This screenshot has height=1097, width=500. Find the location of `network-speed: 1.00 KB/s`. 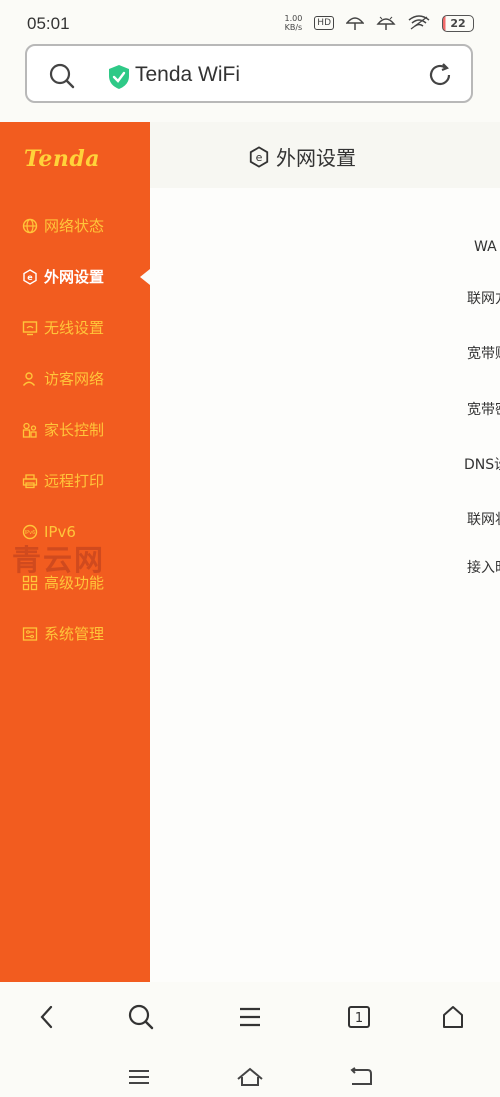

network-speed: 1.00 KB/s is located at coordinates (293, 23).